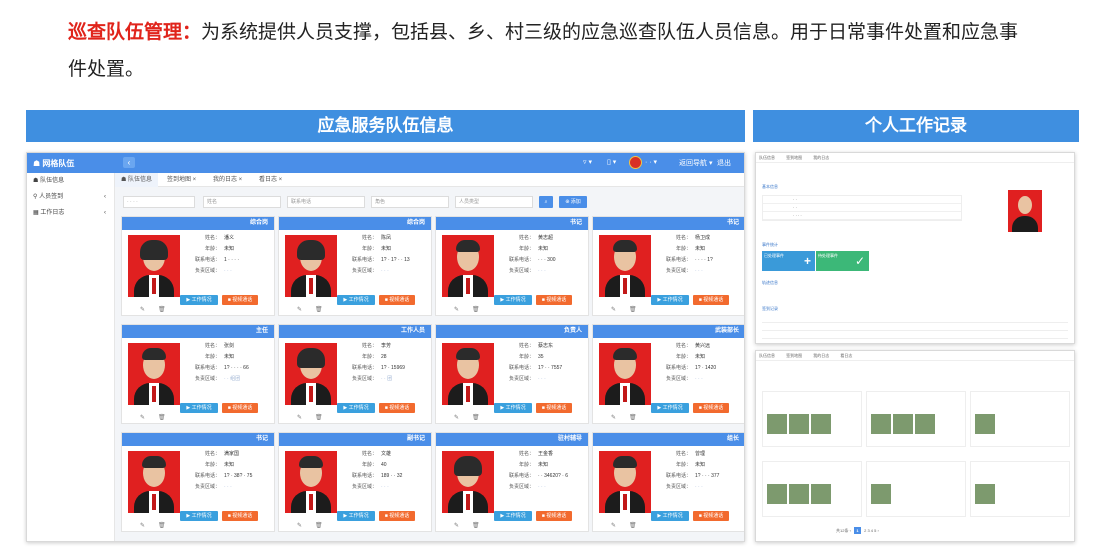  I want to click on sidebar-item-checkin: ⚲ 人员签到 ‹, so click(70, 197).